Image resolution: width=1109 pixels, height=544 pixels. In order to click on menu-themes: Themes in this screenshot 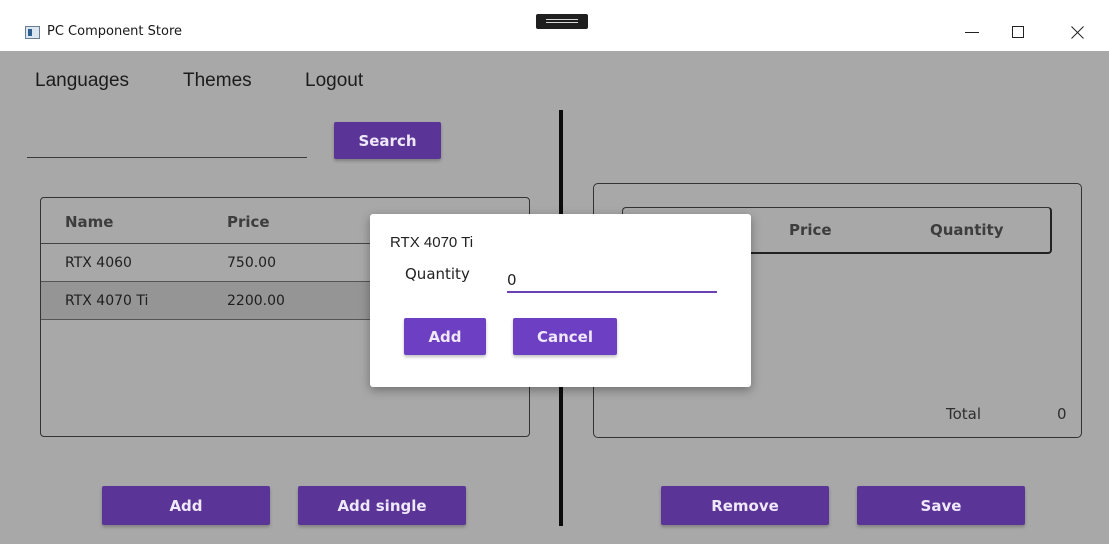, I will do `click(217, 81)`.